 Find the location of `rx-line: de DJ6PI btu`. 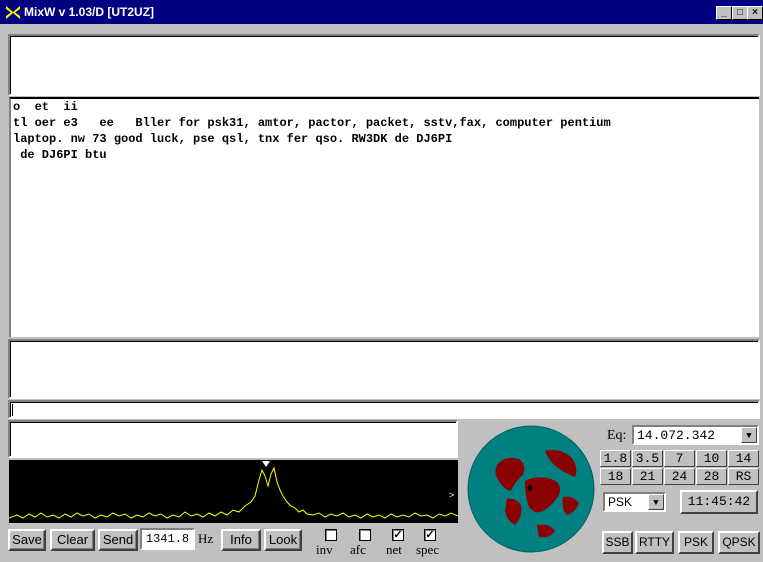

rx-line: de DJ6PI btu is located at coordinates (60, 155).